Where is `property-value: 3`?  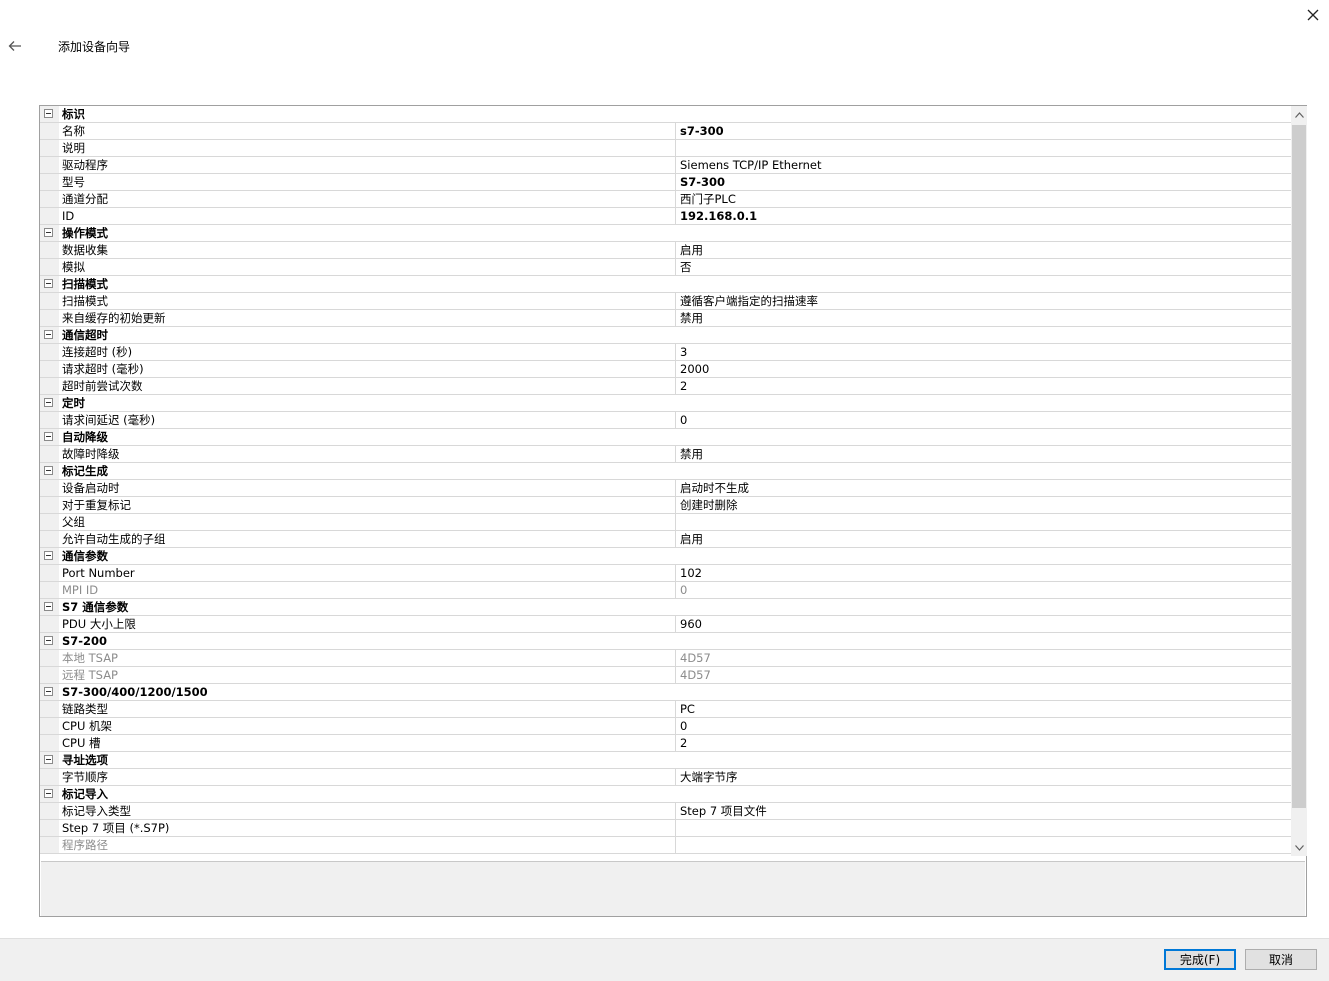 property-value: 3 is located at coordinates (983, 352).